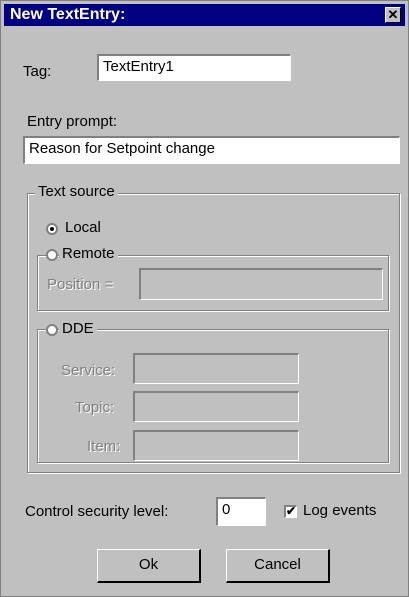  Describe the element at coordinates (216, 406) in the screenshot. I see `topic-input` at that location.